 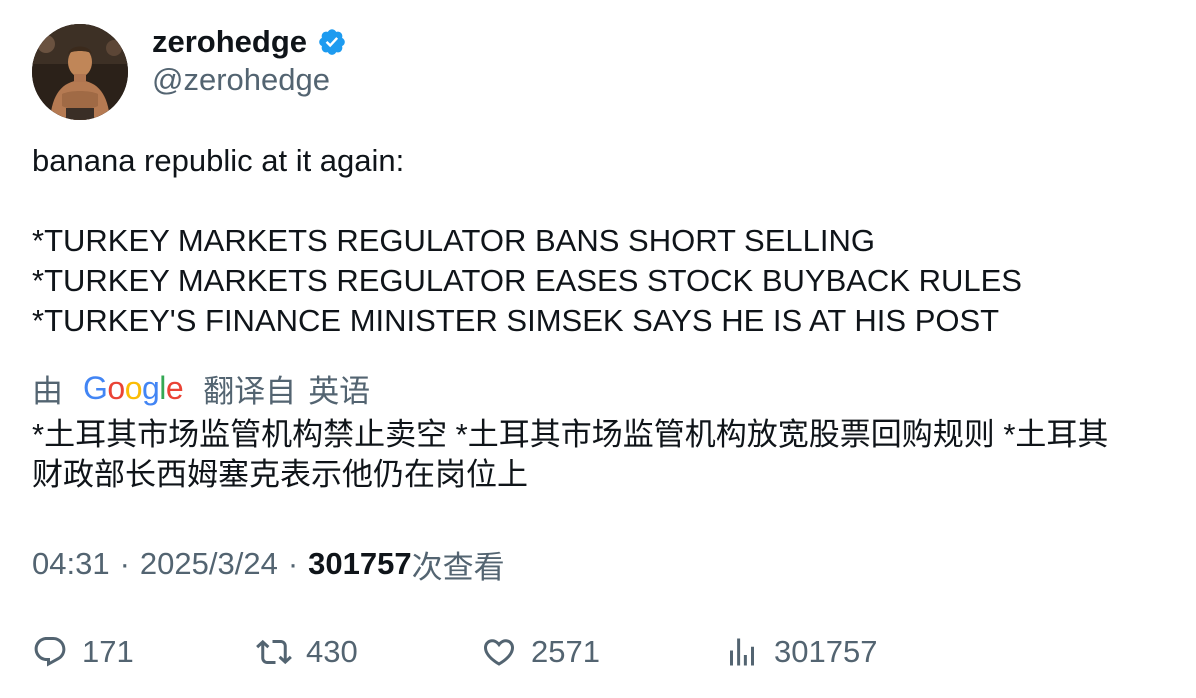 I want to click on like-count: 2571, so click(x=565, y=651).